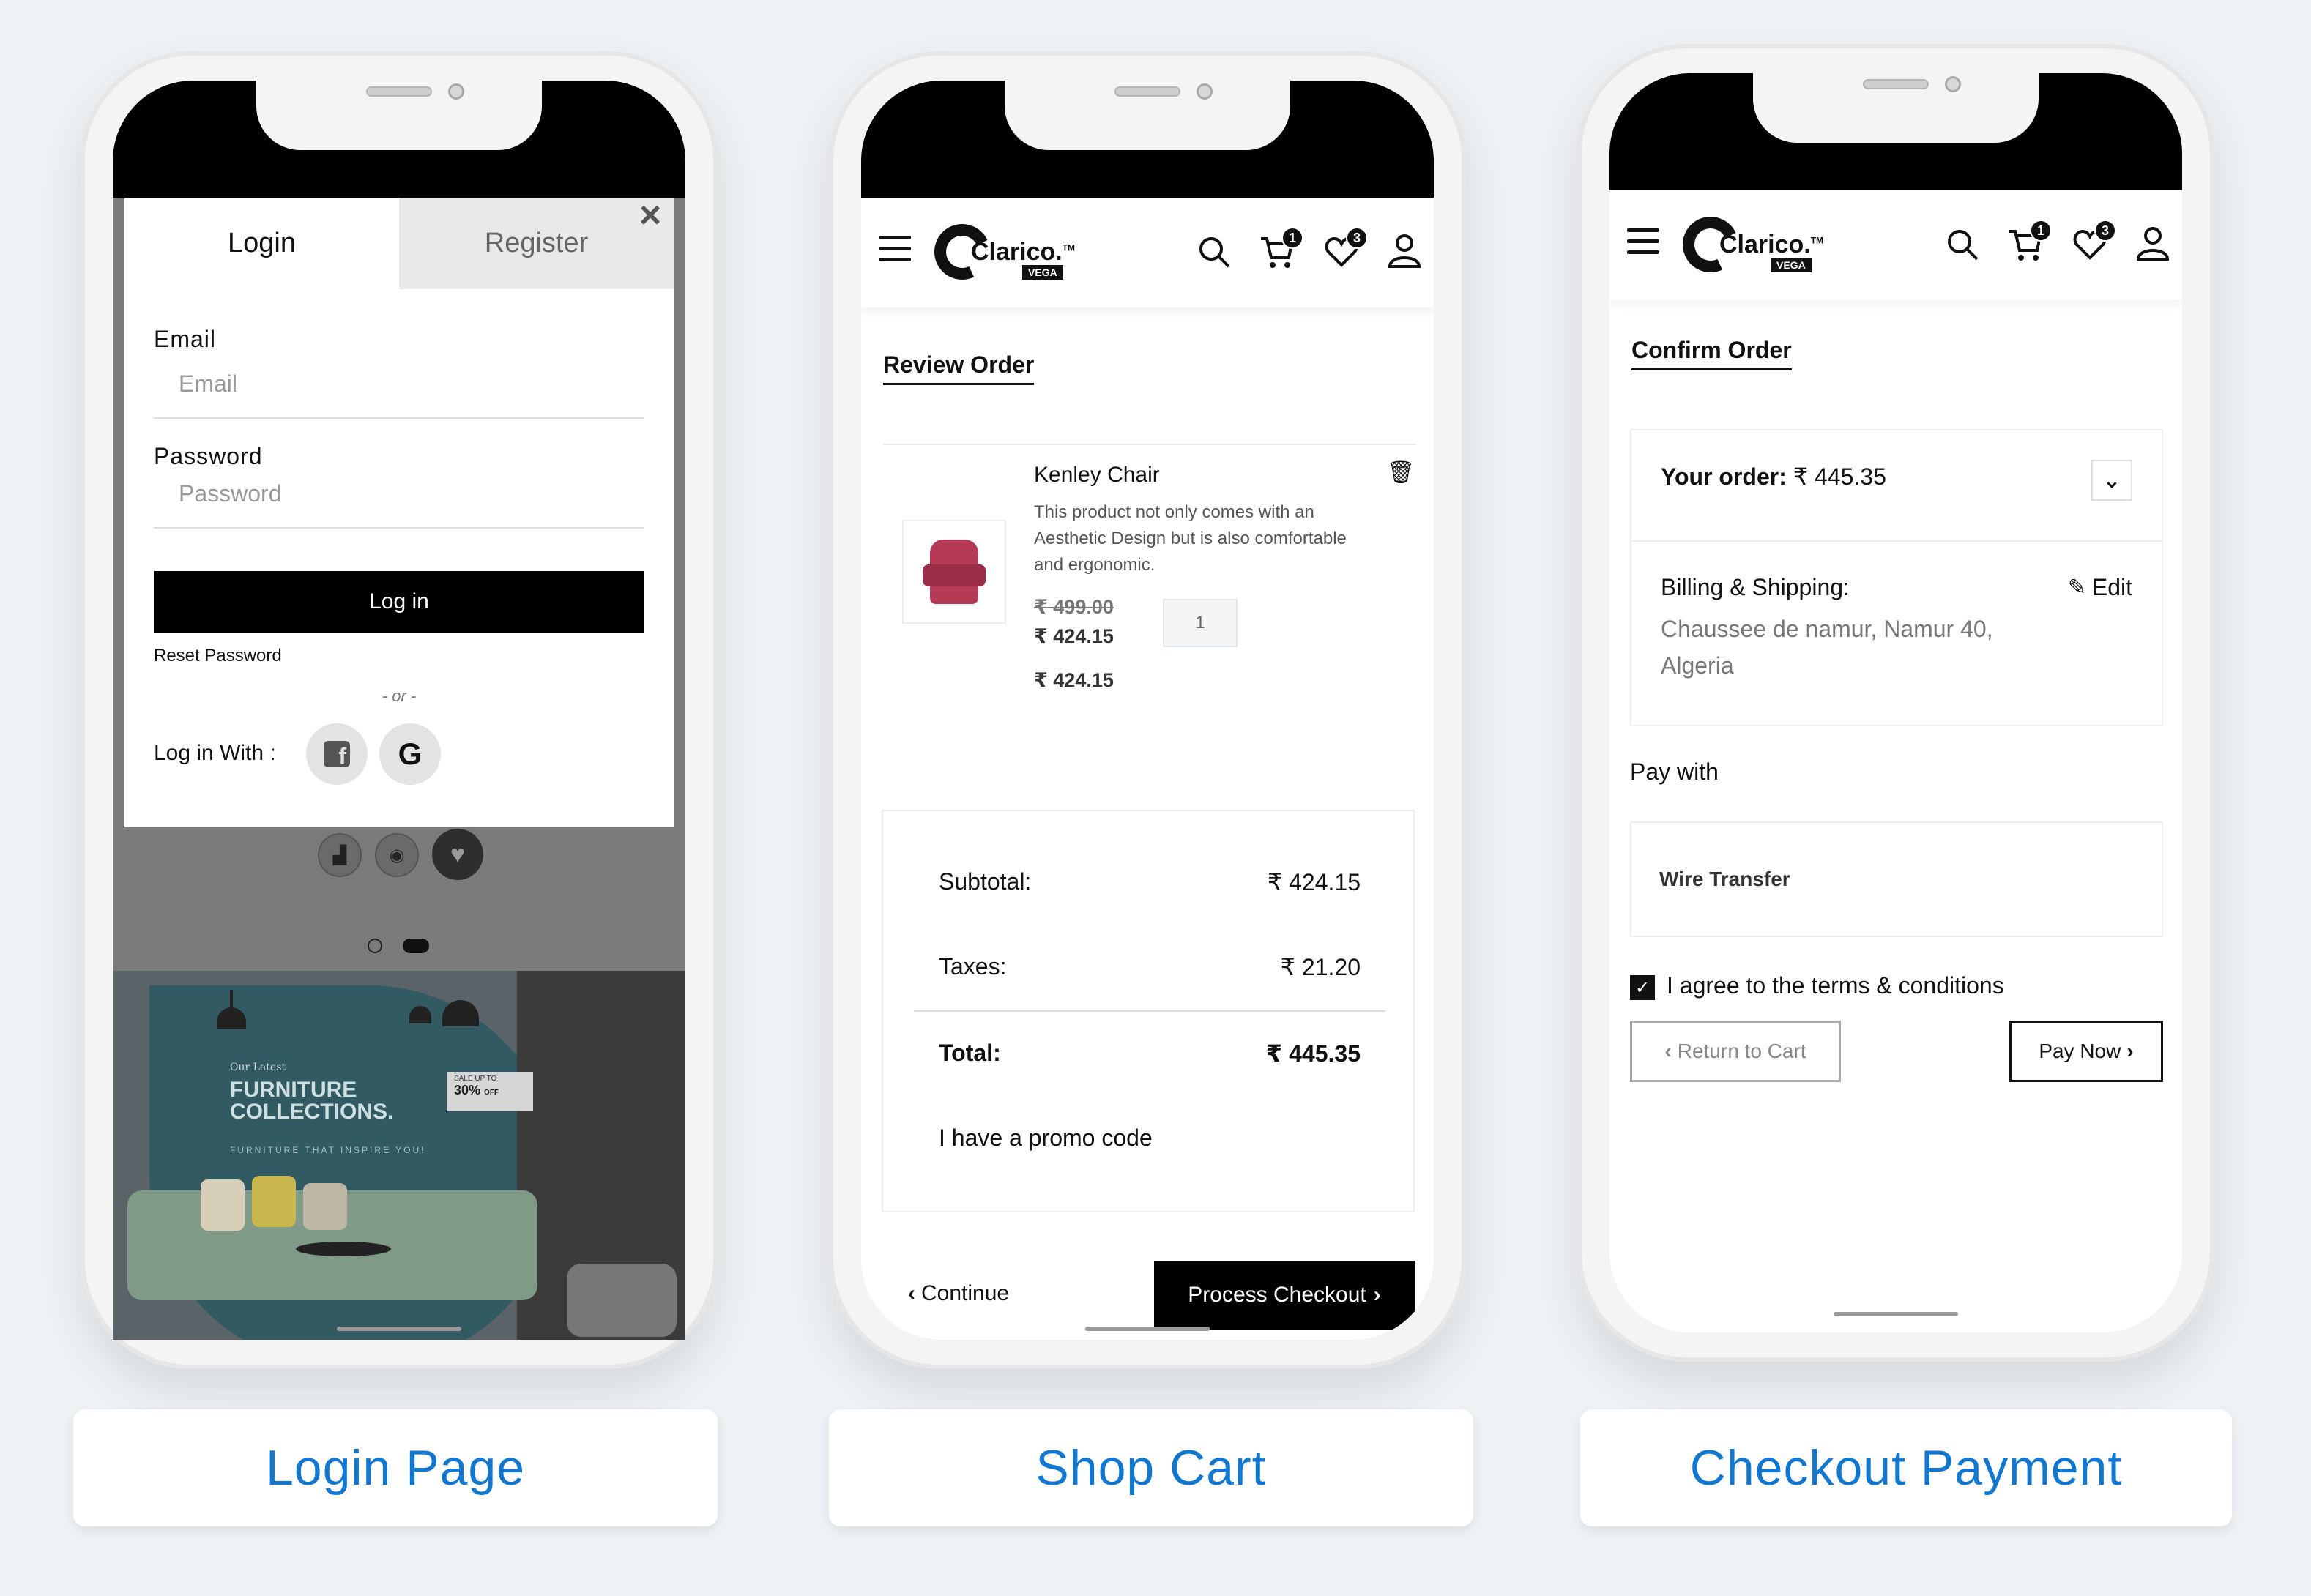 Image resolution: width=2311 pixels, height=1596 pixels. What do you see at coordinates (274, 1201) in the screenshot?
I see `cushion` at bounding box center [274, 1201].